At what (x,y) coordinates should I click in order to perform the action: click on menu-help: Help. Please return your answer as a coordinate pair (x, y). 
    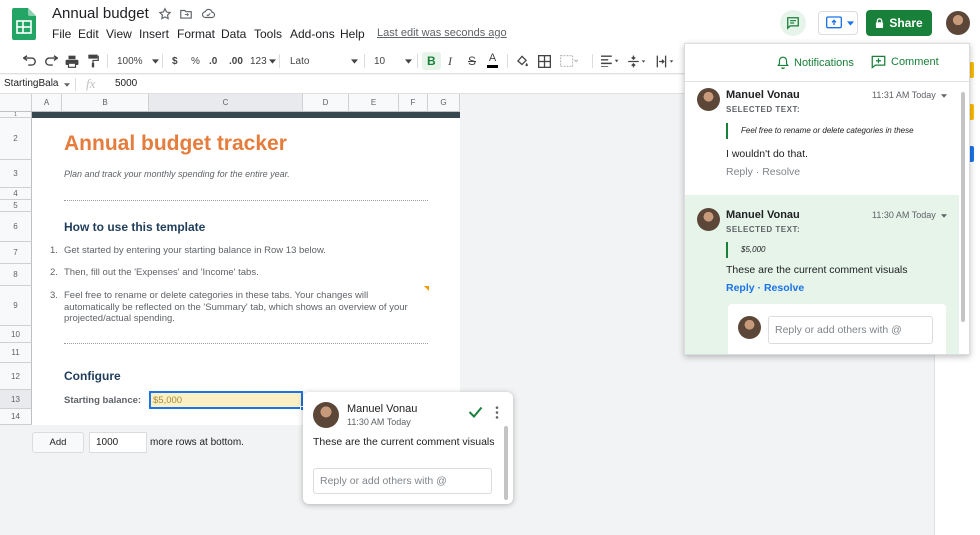
    Looking at the image, I should click on (352, 34).